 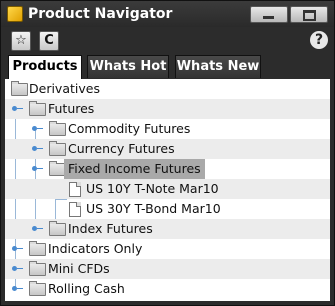 What do you see at coordinates (15, 14) in the screenshot?
I see `app-square-icon` at bounding box center [15, 14].